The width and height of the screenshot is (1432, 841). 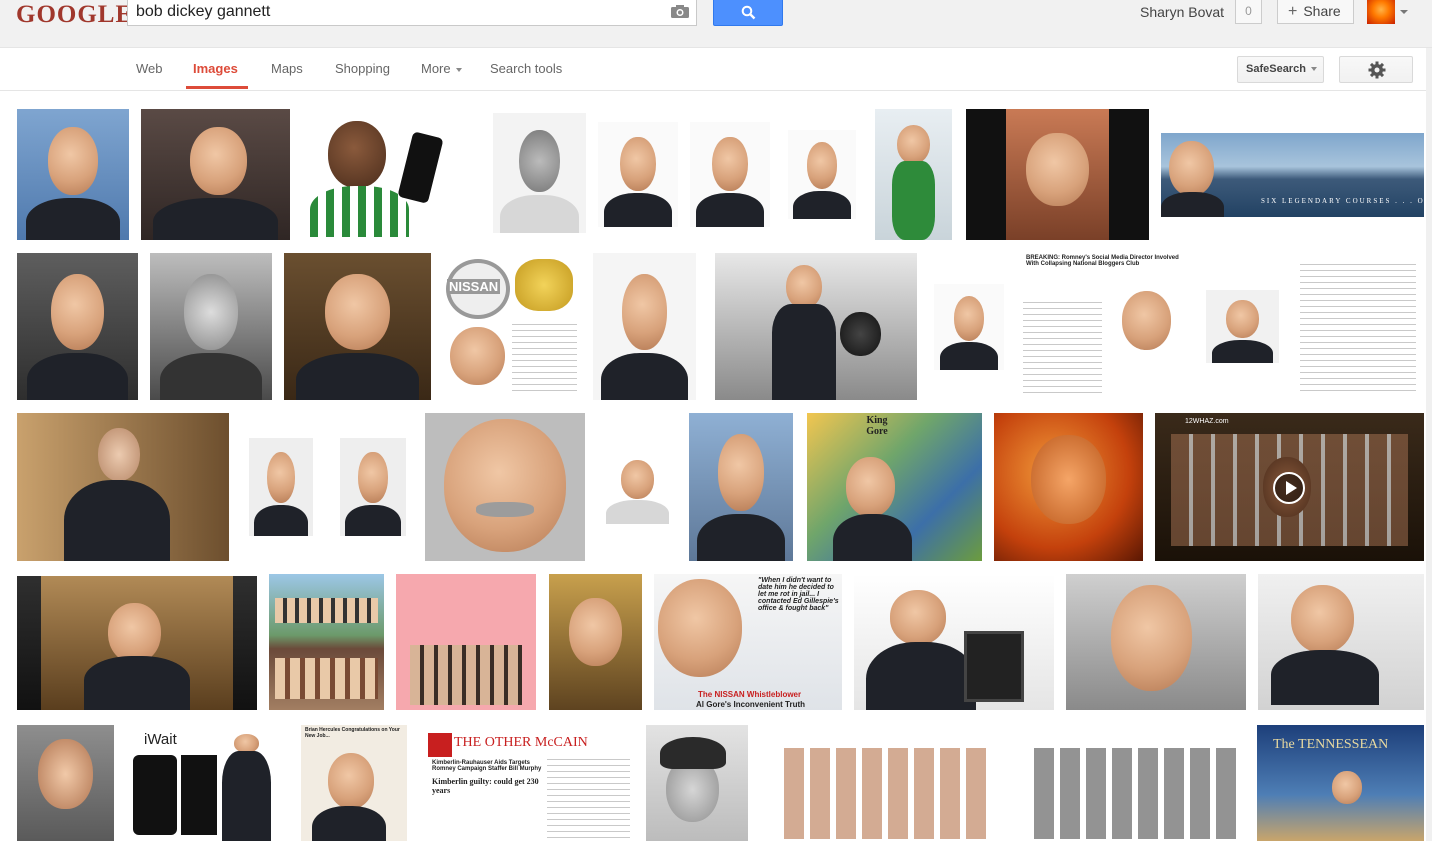 I want to click on image-result: King Gore, so click(x=894, y=487).